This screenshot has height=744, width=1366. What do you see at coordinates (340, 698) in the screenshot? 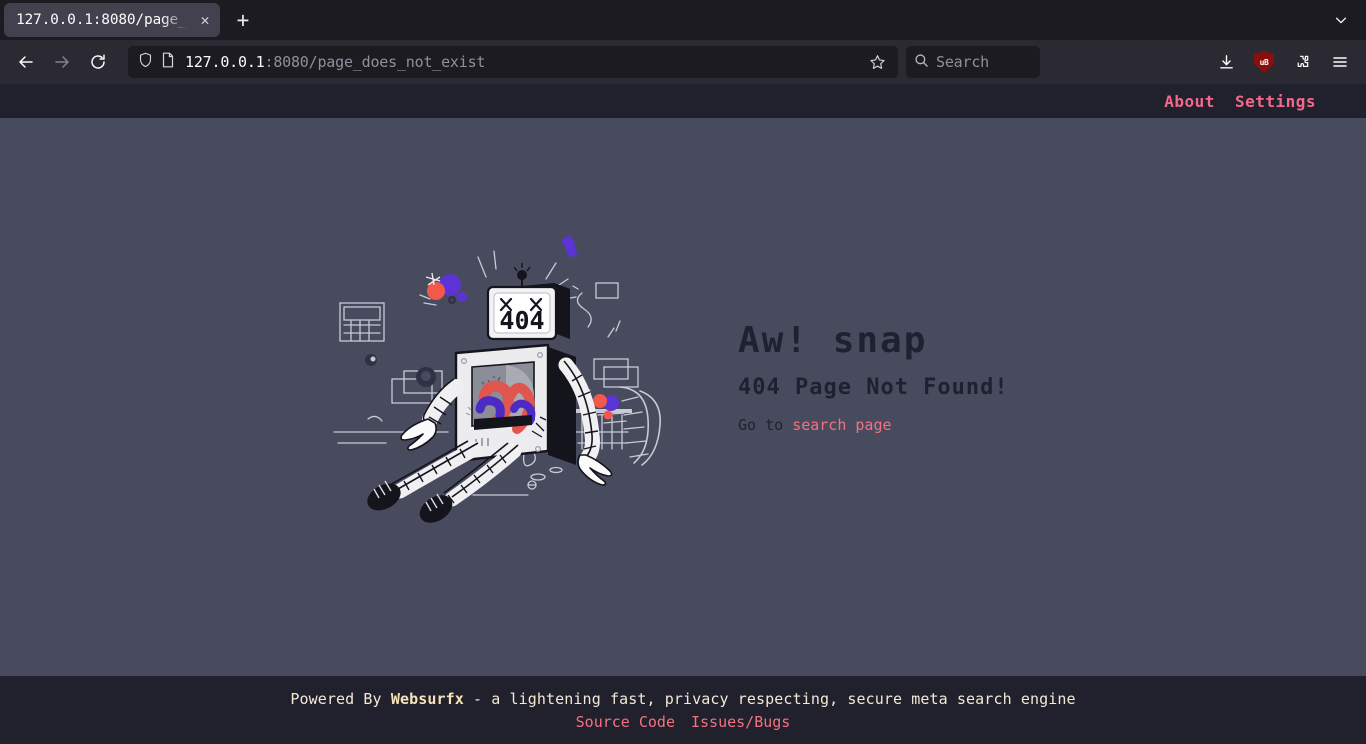
I see `powered-prefix: Powered By` at bounding box center [340, 698].